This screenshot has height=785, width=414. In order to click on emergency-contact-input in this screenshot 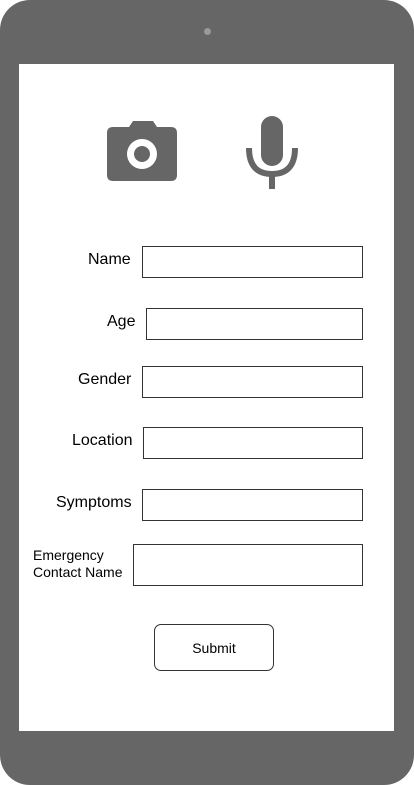, I will do `click(248, 565)`.